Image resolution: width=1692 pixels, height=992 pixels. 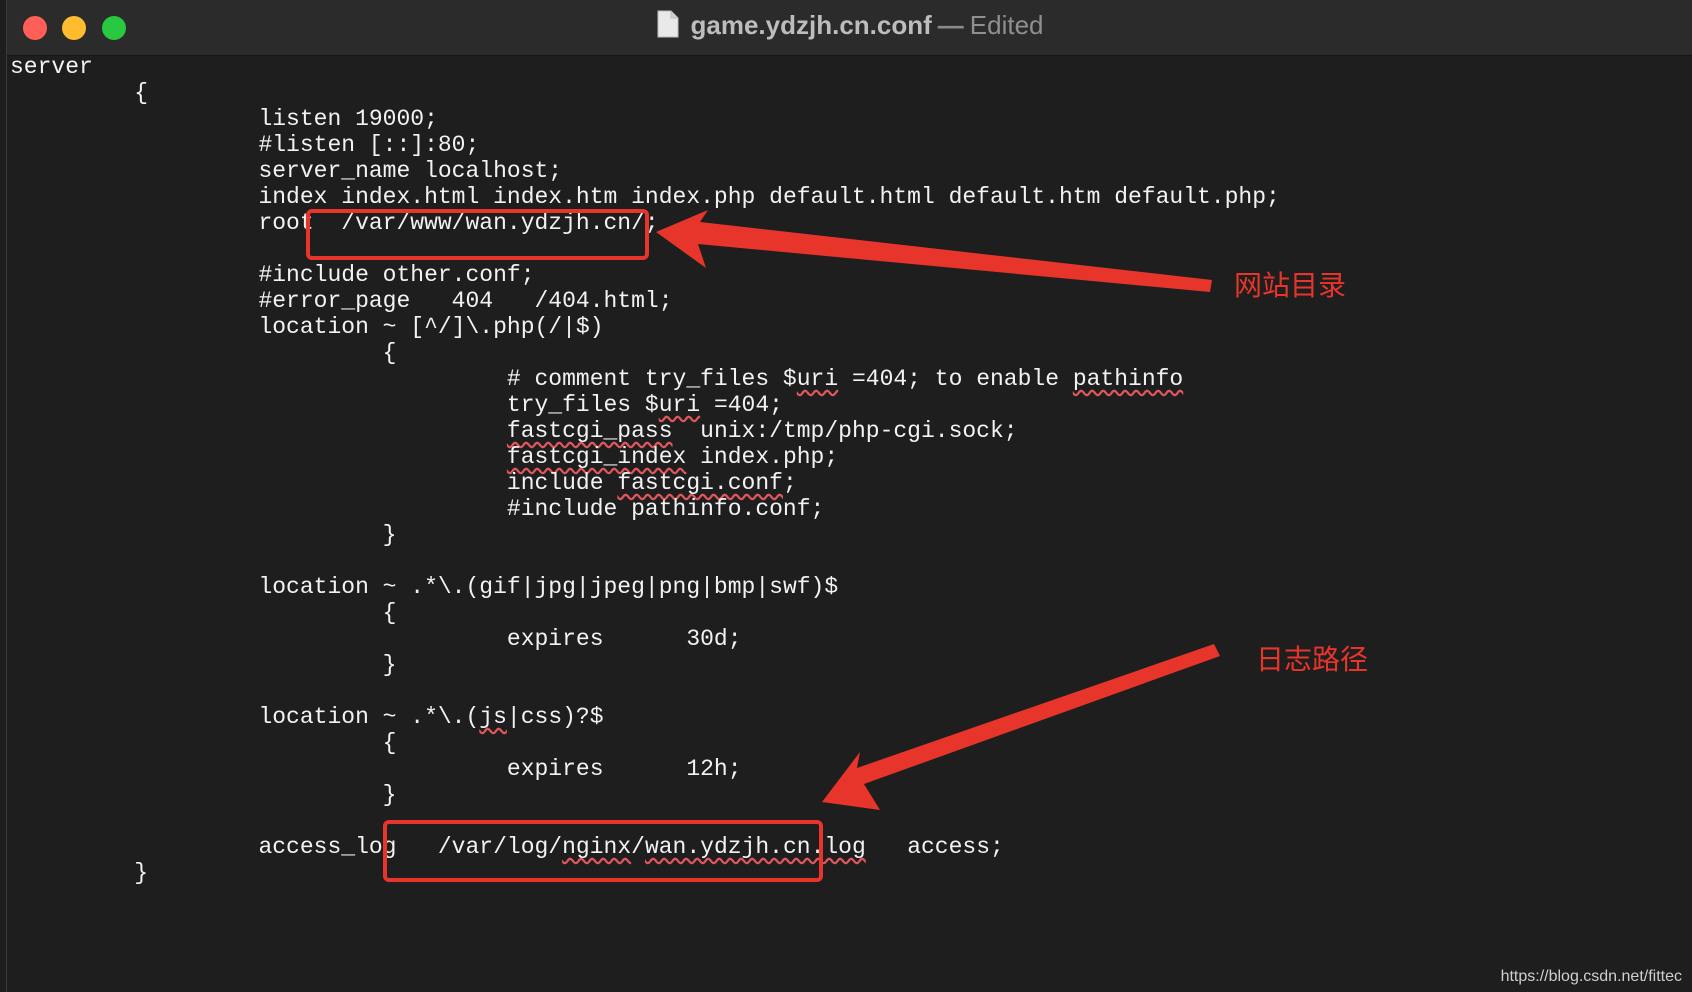 I want to click on root-annotation-label: 网站目录, so click(x=1290, y=285).